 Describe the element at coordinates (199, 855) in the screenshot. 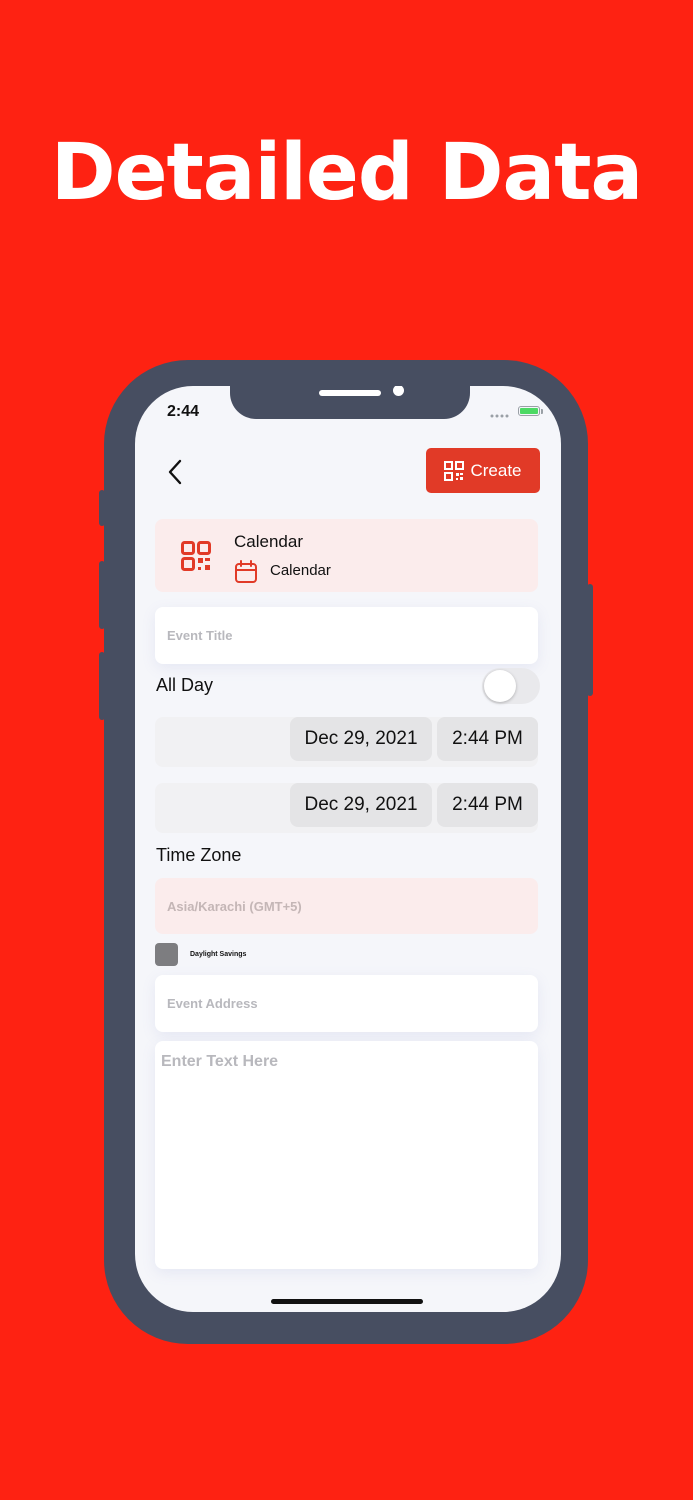

I see `time-zone-label: Time Zone` at that location.